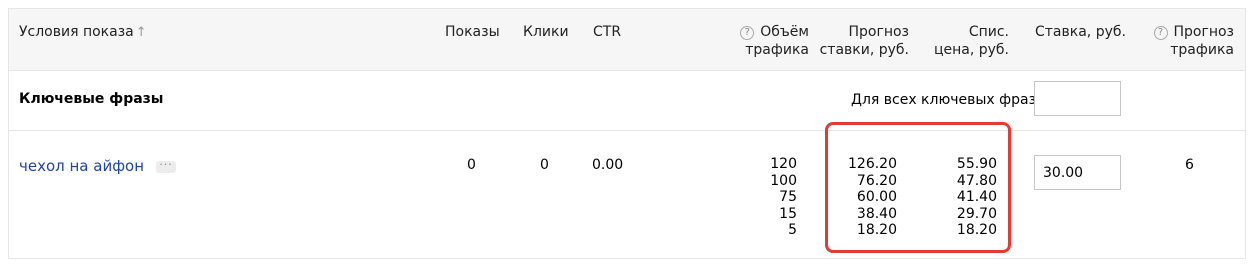 This screenshot has width=1255, height=265. Describe the element at coordinates (859, 41) in the screenshot. I see `forecast-bid-header: Прогноз ставки, руб.` at that location.